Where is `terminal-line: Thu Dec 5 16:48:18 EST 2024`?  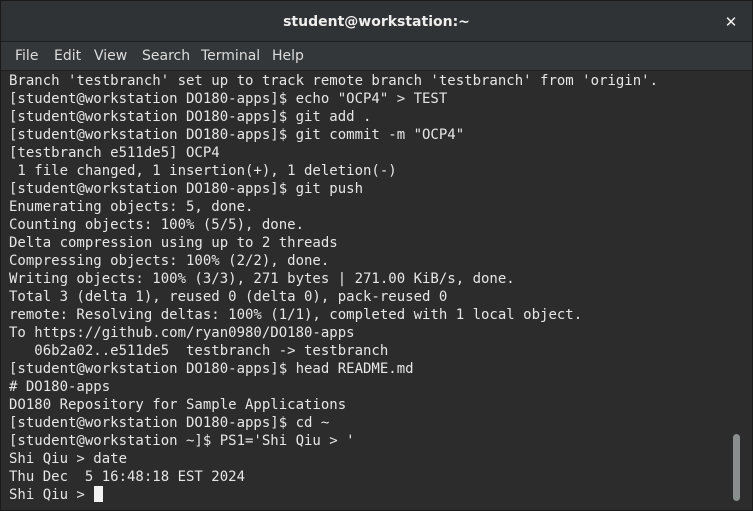
terminal-line: Thu Dec 5 16:48:18 EST 2024 is located at coordinates (127, 477).